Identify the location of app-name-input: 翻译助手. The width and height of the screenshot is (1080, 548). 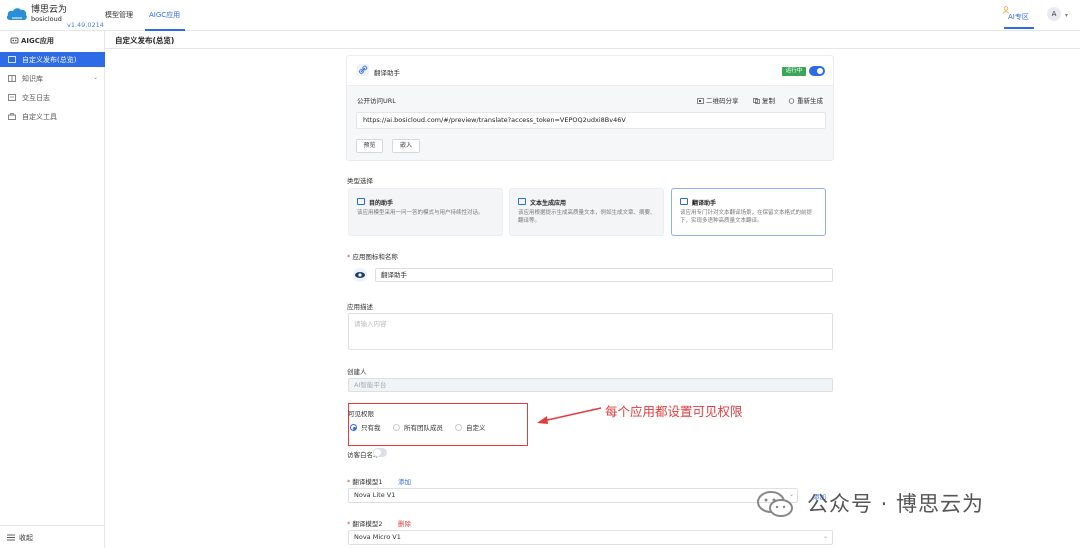
(604, 275).